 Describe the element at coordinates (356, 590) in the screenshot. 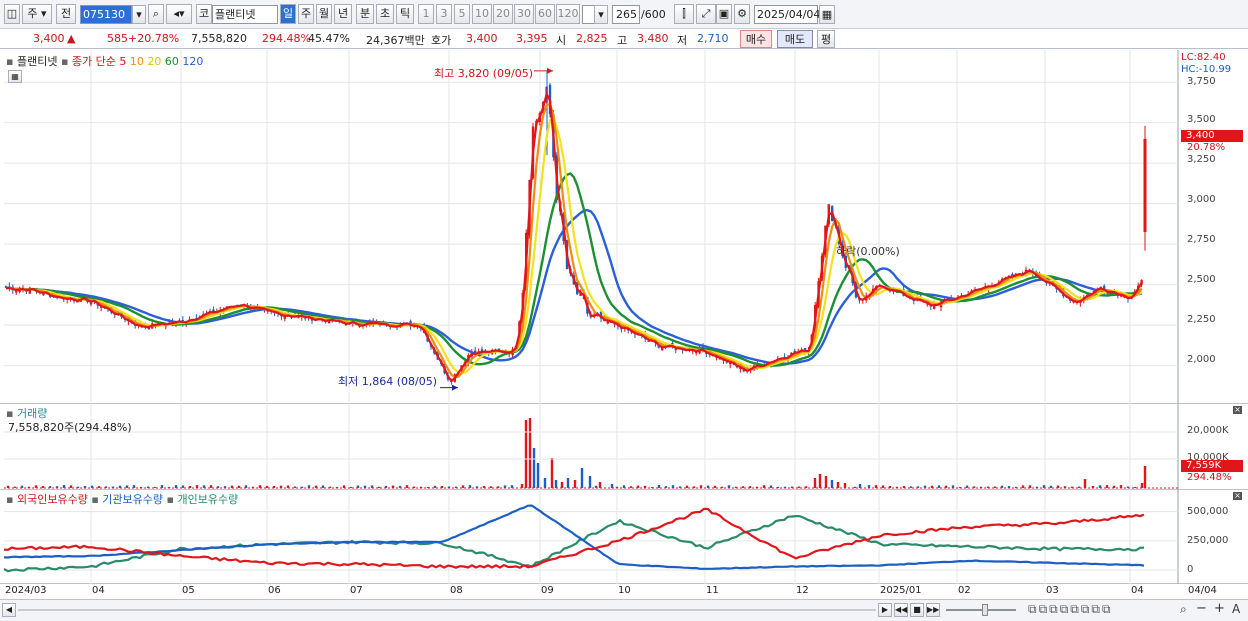

I see `x-label: 07` at that location.